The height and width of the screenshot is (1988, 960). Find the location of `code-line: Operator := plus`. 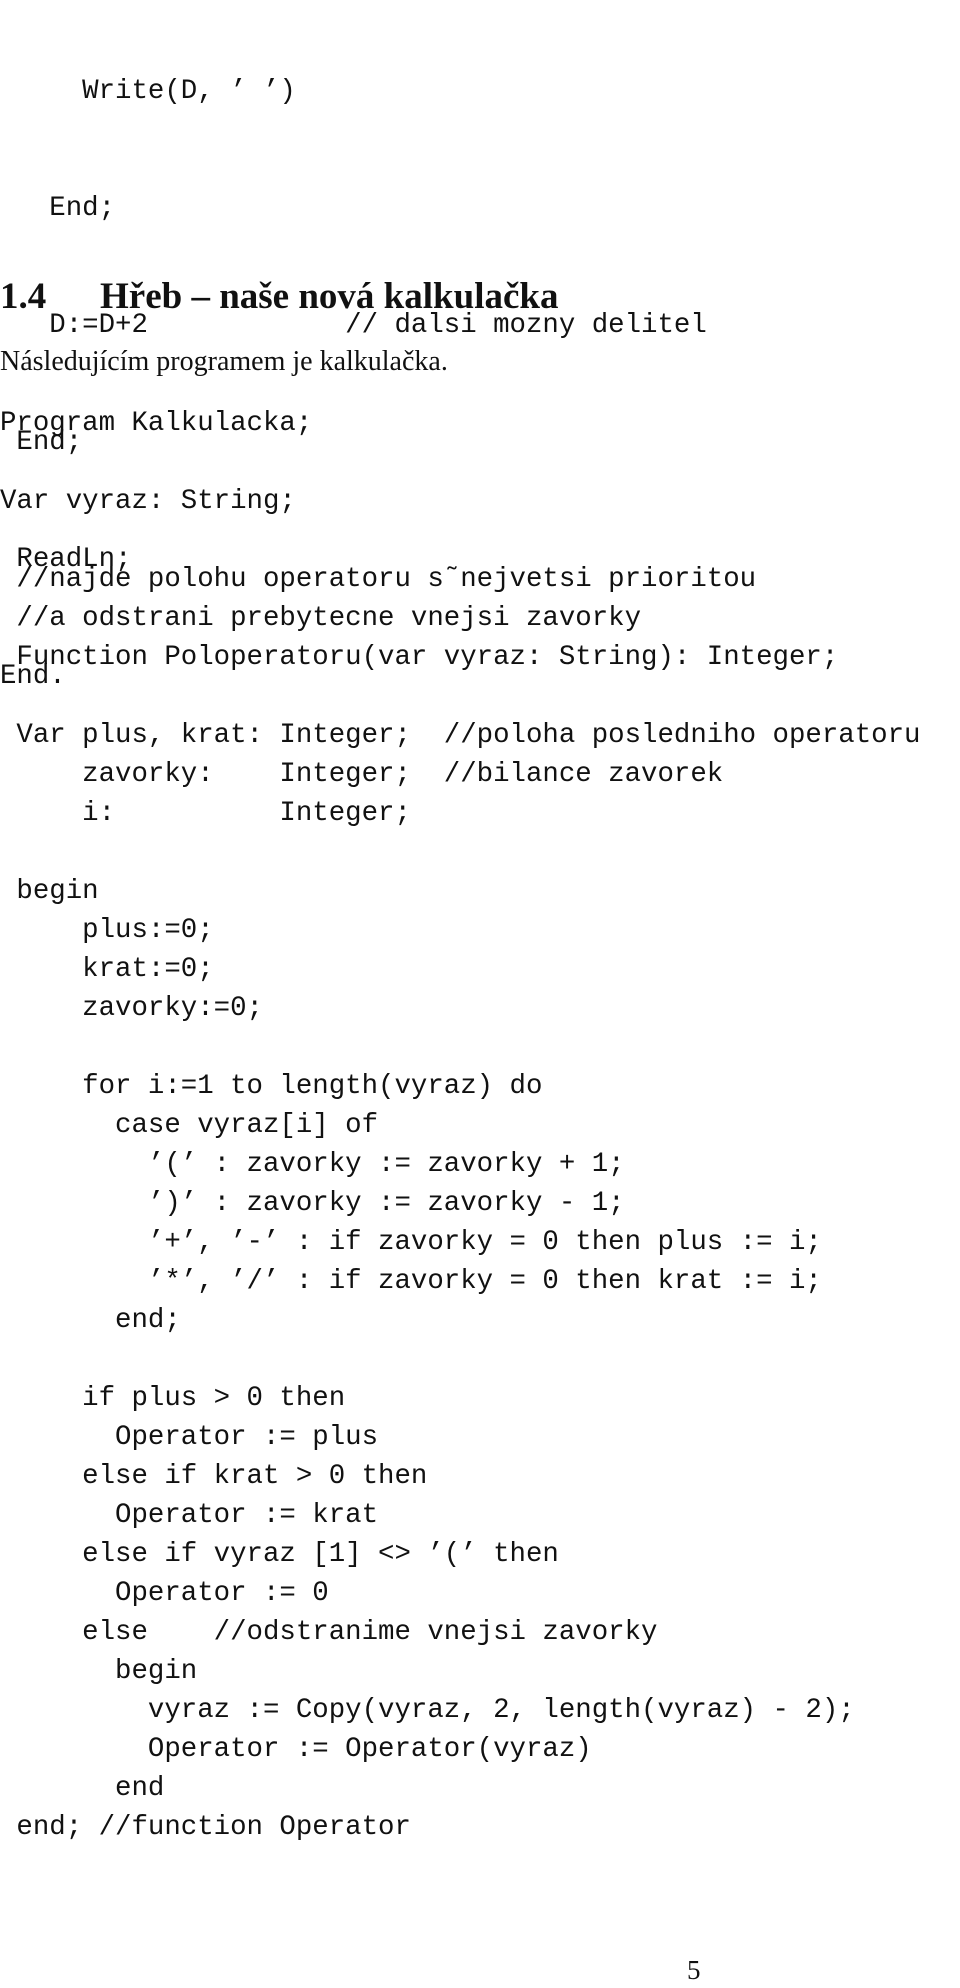

code-line: Operator := plus is located at coordinates (189, 1437).